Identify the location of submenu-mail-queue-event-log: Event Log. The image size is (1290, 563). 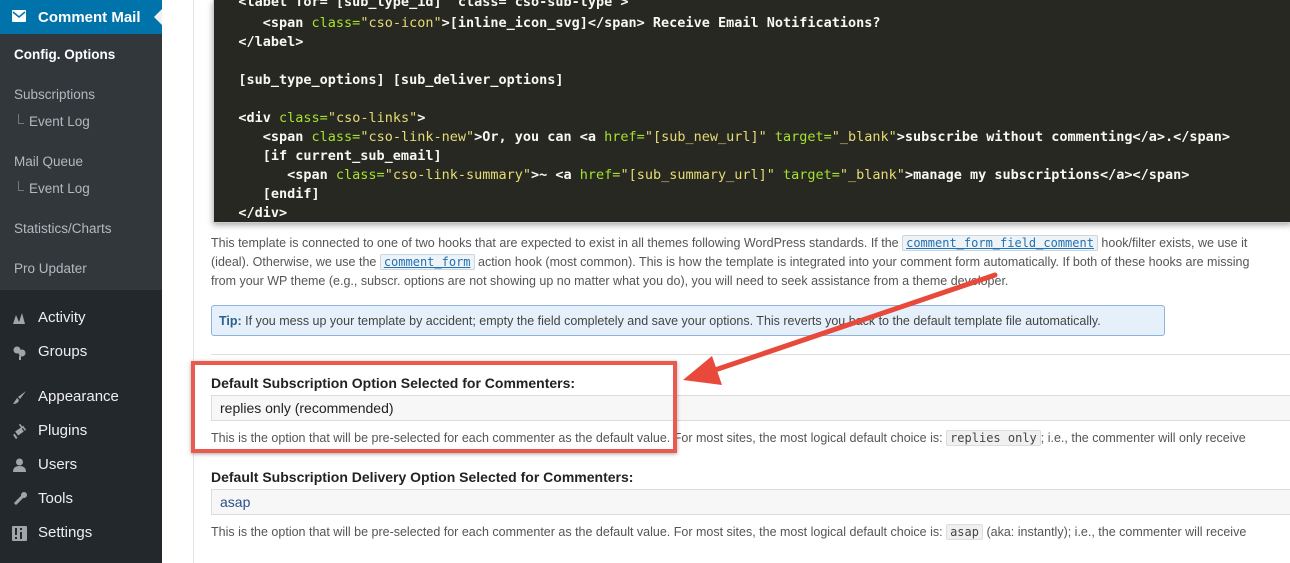
(81, 188).